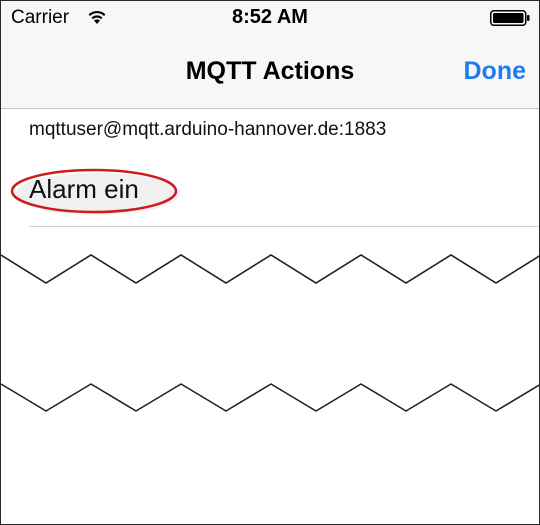 This screenshot has height=525, width=540. I want to click on status-time: 8:52 AM, so click(270, 17).